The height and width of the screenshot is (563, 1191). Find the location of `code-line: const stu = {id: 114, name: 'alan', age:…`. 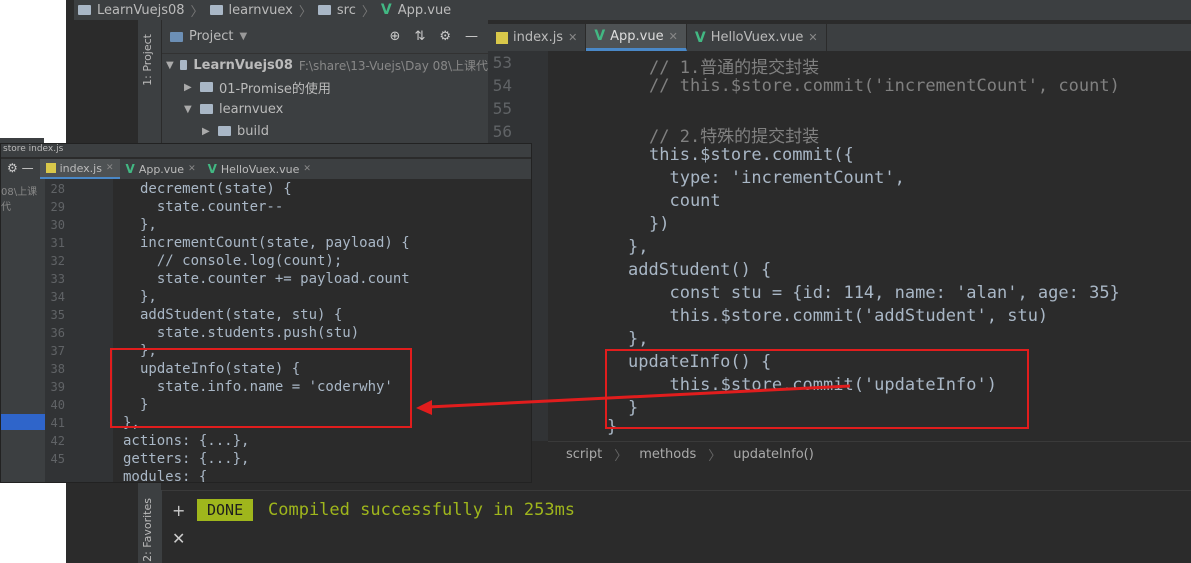

code-line: const stu = {id: 114, name: 'alan', age:… is located at coordinates (884, 293).